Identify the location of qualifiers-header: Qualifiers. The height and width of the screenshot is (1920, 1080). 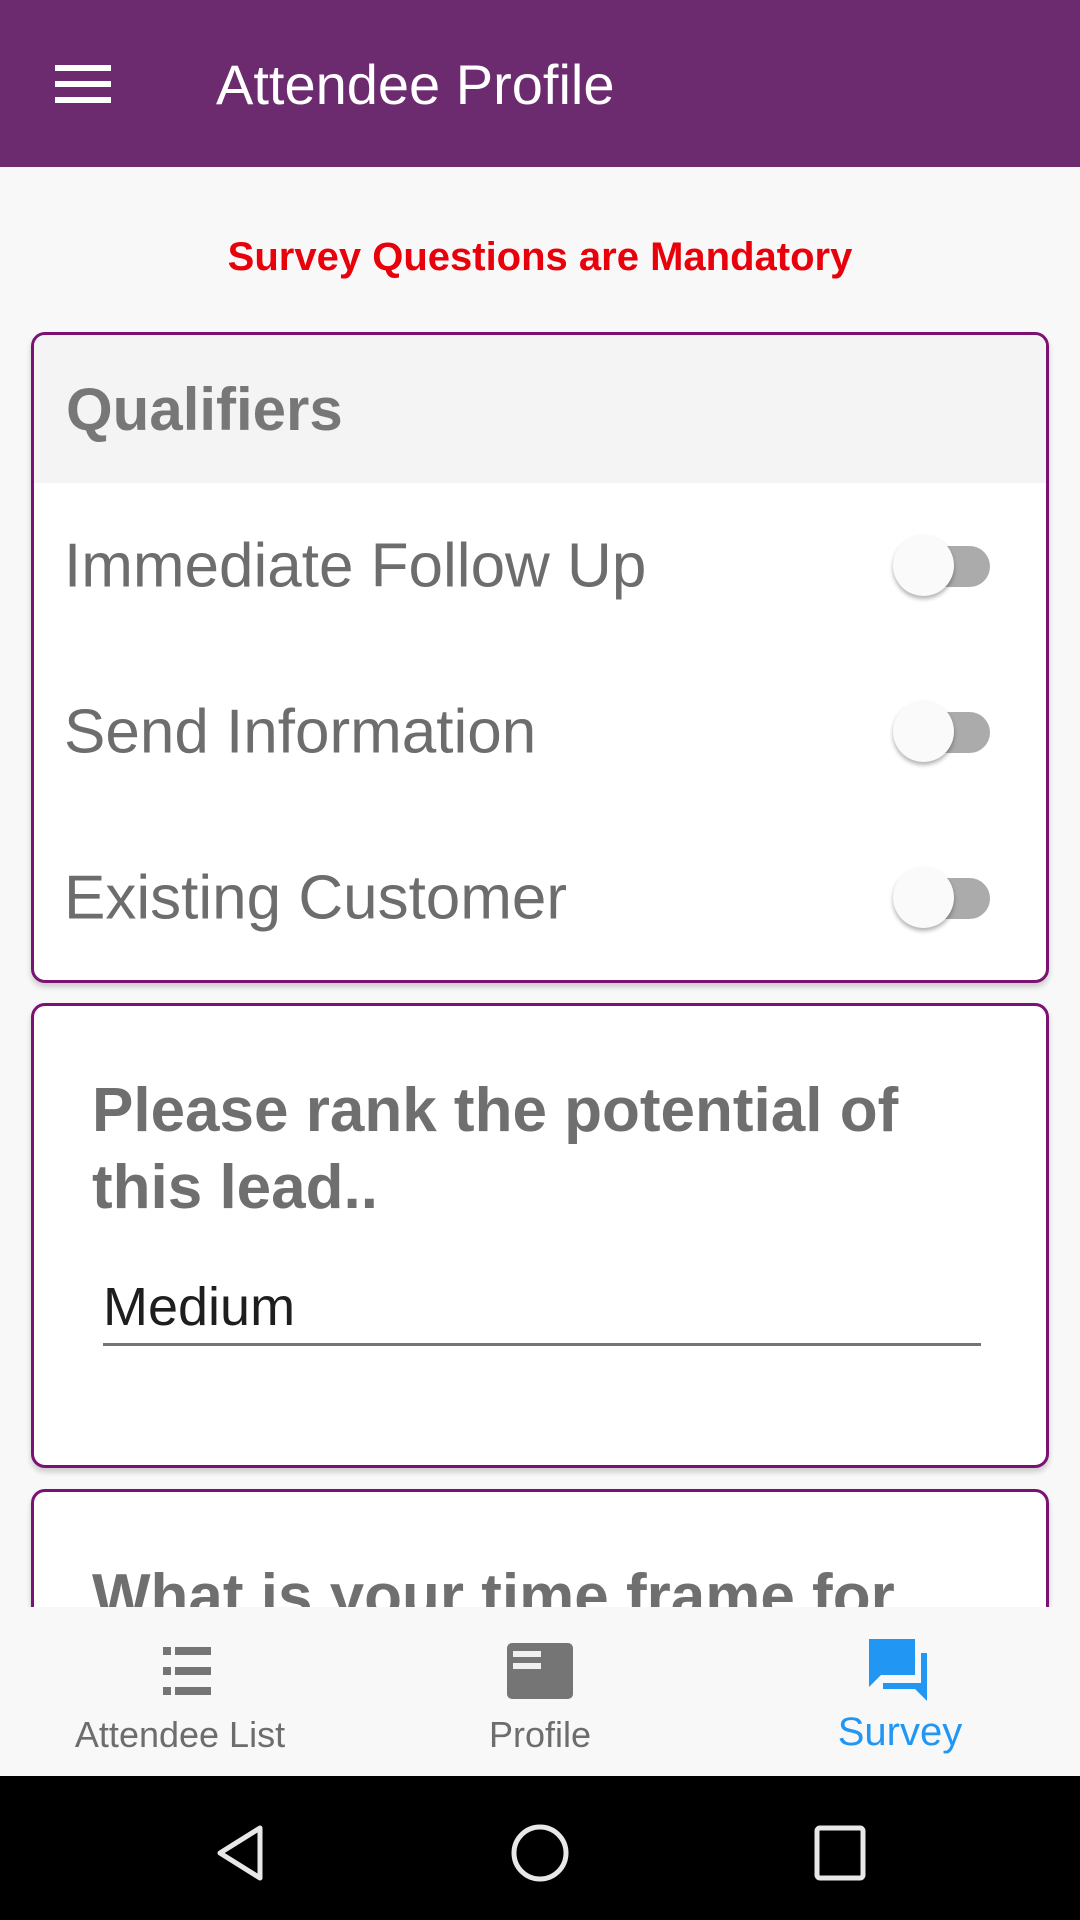
(540, 409).